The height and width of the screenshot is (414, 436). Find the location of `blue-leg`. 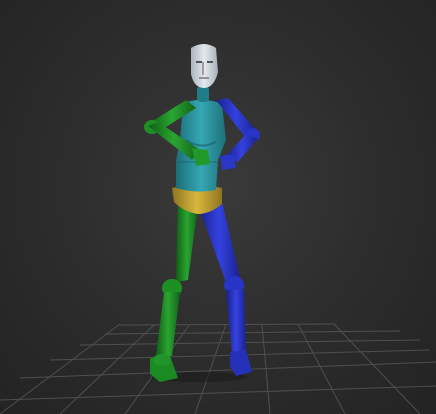

blue-leg is located at coordinates (225, 289).